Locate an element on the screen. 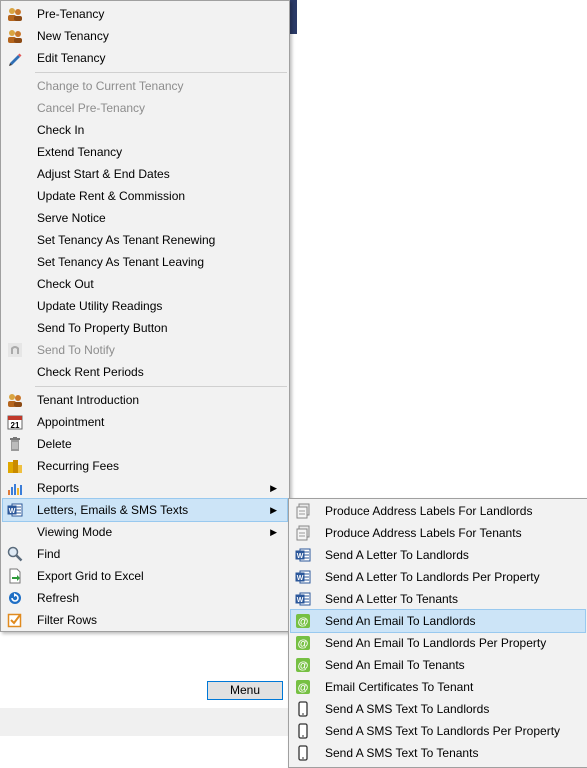 The height and width of the screenshot is (768, 587). menu-item-viewing-mode: Viewing Mode ▶ is located at coordinates (145, 532).